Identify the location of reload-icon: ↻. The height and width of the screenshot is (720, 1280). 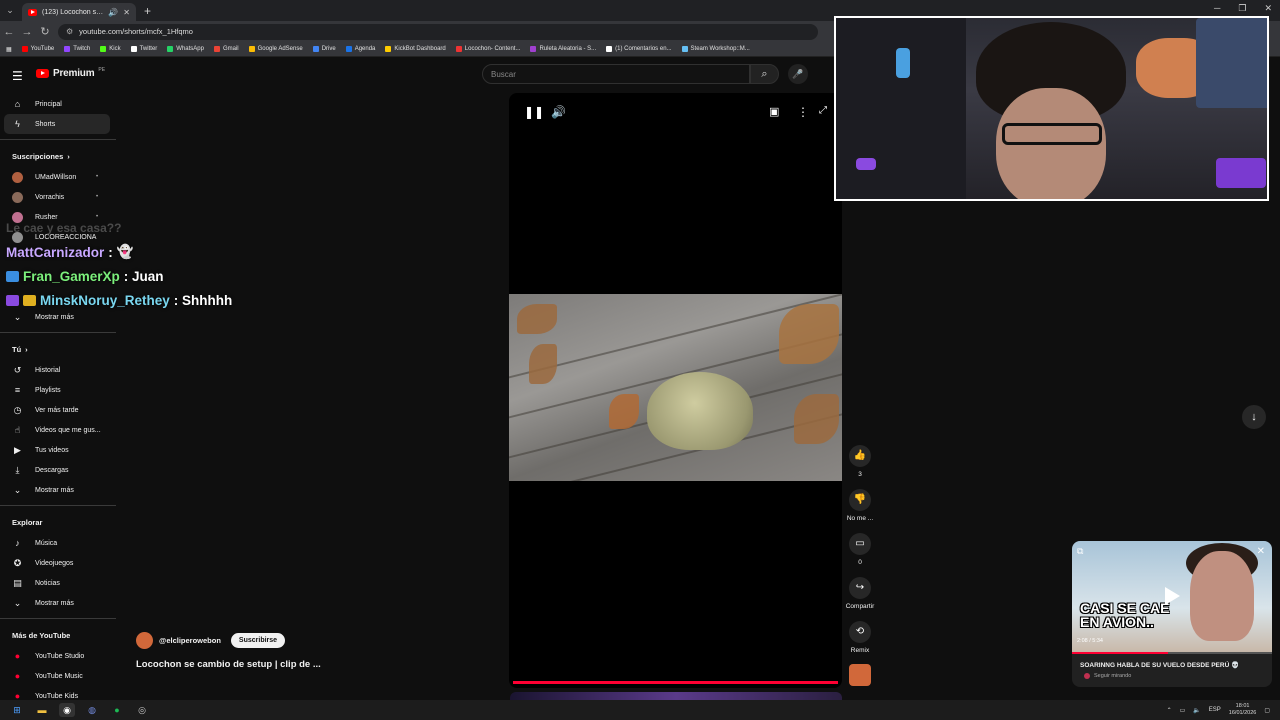
(45, 31).